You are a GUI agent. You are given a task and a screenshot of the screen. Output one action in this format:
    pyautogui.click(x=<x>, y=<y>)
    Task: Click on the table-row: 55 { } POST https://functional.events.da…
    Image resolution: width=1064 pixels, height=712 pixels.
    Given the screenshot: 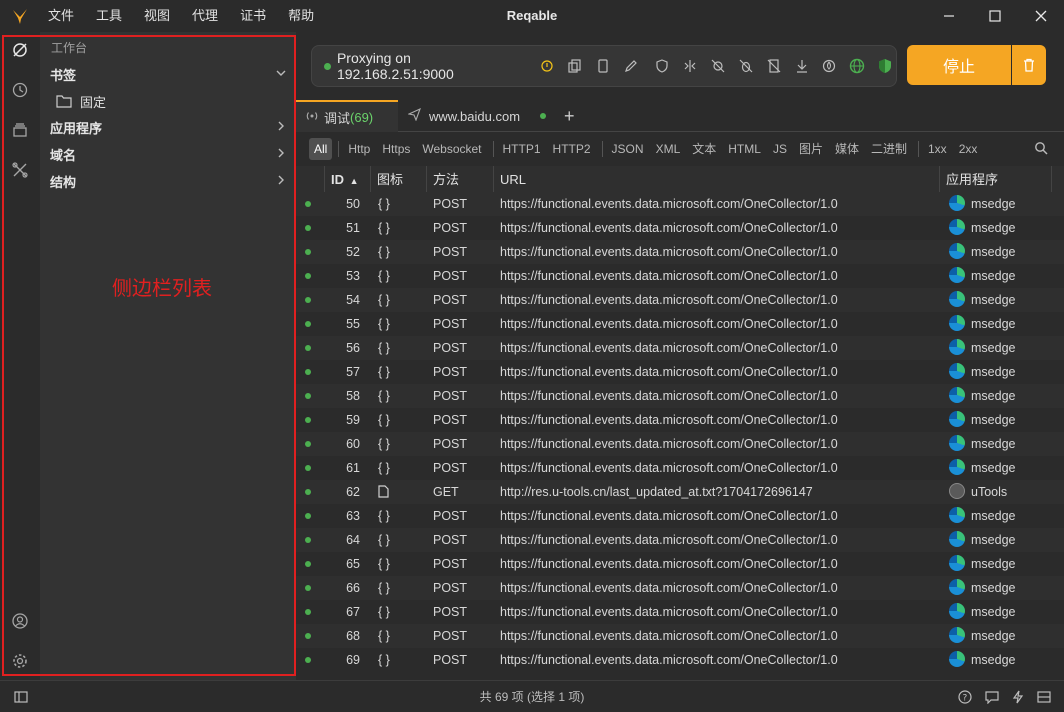 What is the action you would take?
    pyautogui.click(x=680, y=324)
    